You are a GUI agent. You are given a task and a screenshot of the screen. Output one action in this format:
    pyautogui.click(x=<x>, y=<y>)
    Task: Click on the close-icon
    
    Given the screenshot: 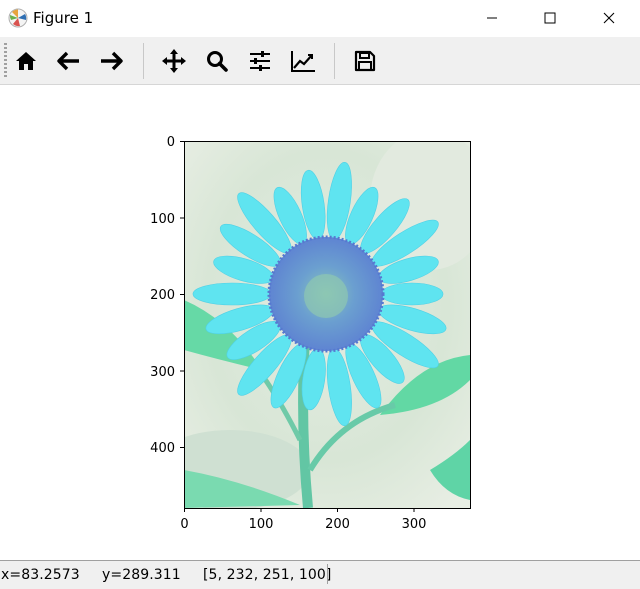 What is the action you would take?
    pyautogui.click(x=609, y=18)
    